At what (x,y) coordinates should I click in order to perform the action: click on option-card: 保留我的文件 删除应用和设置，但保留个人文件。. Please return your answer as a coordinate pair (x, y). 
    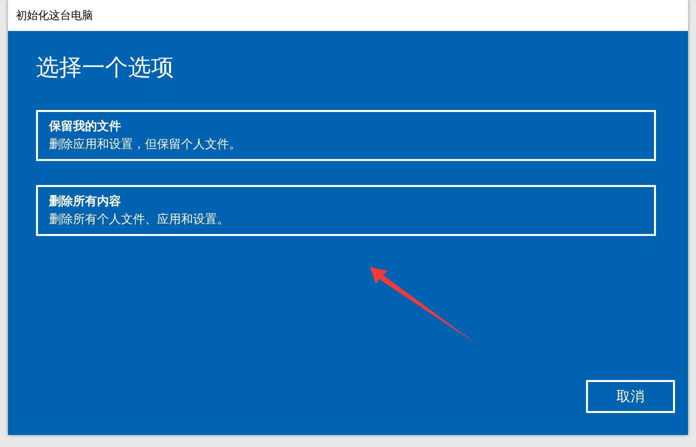
    Looking at the image, I should click on (346, 135).